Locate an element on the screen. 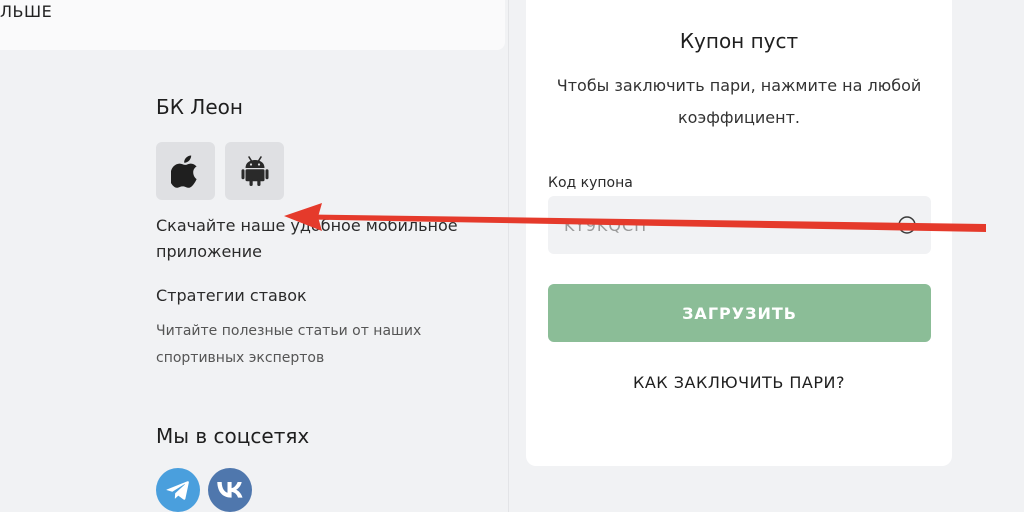  telegram-icon is located at coordinates (177, 490).